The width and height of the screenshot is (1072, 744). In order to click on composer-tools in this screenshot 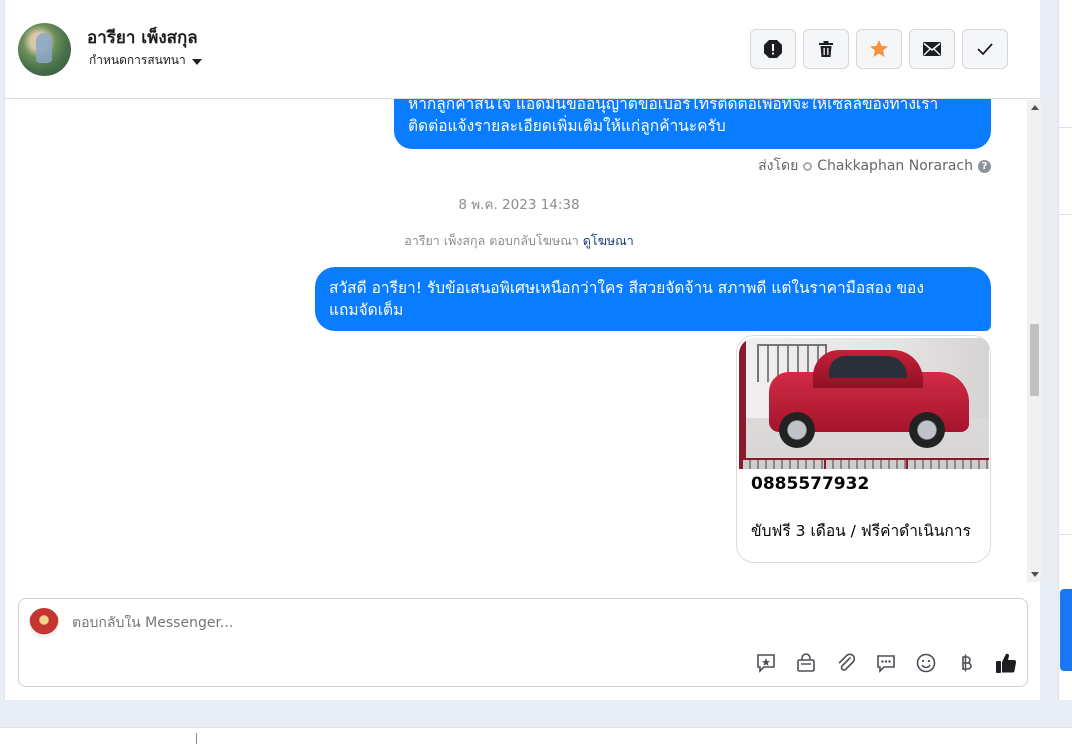, I will do `click(886, 663)`.